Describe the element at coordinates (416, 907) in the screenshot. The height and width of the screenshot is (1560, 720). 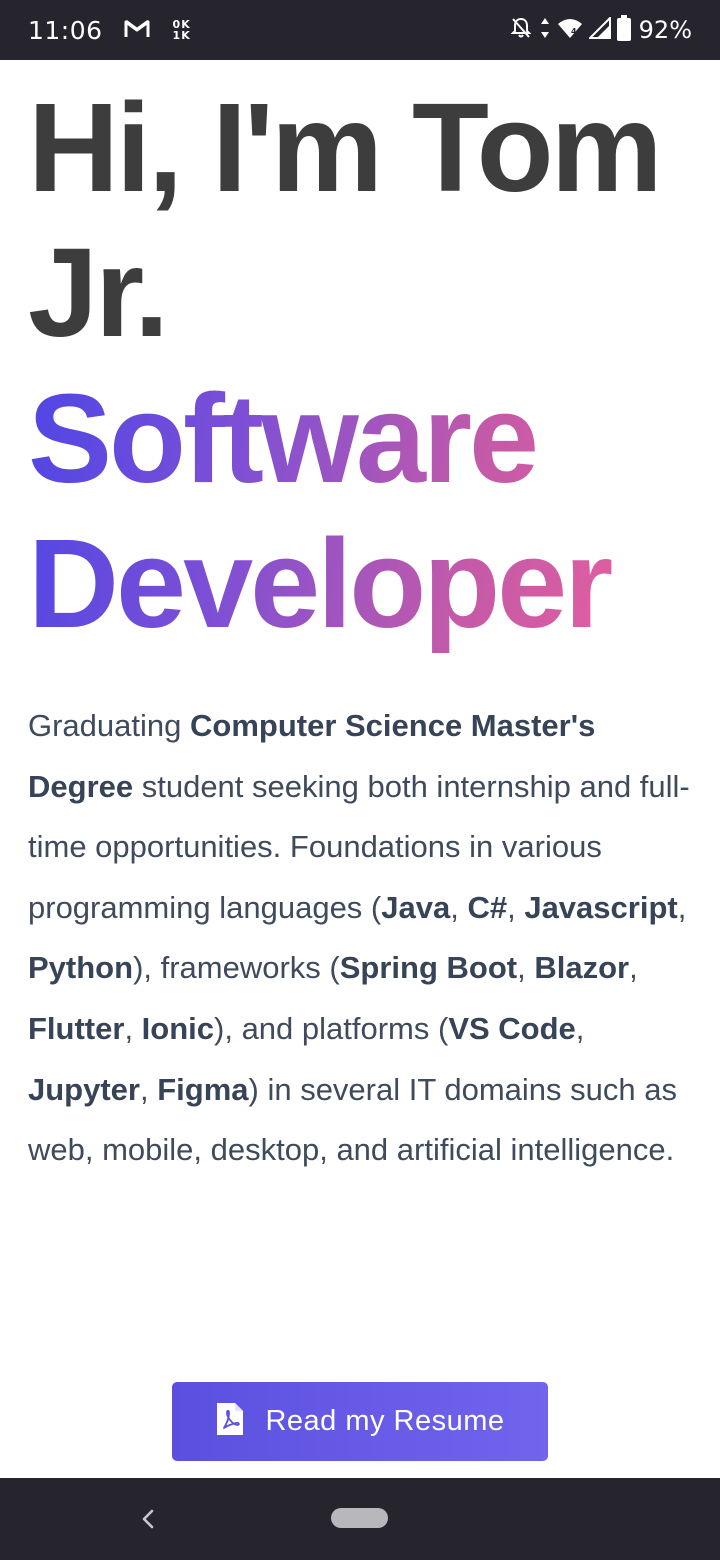
I see `intro-highlight: Java` at that location.